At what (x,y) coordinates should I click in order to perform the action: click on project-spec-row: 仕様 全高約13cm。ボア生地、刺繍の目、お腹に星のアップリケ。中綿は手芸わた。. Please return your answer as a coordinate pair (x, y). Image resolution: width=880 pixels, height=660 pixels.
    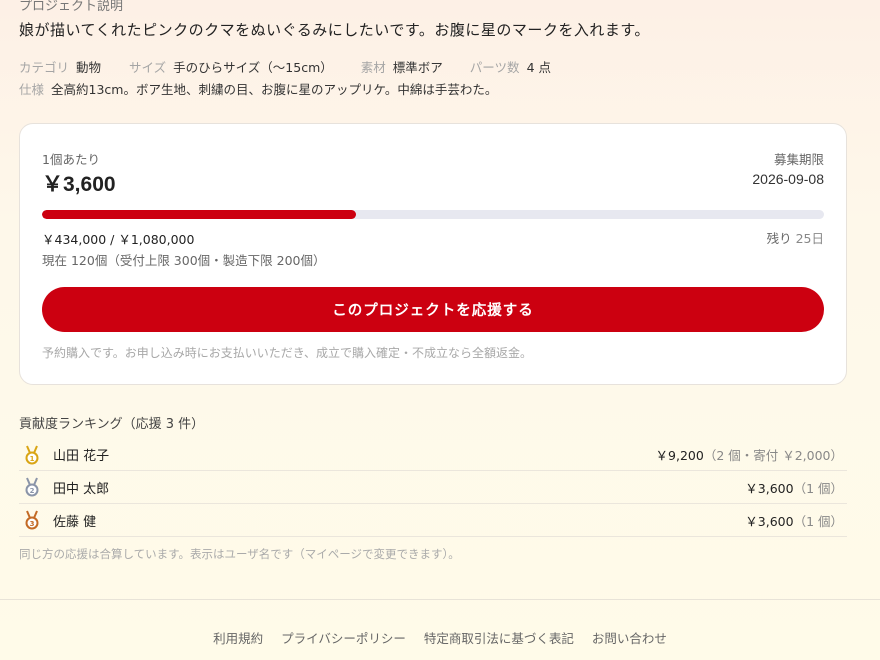
    Looking at the image, I should click on (258, 88).